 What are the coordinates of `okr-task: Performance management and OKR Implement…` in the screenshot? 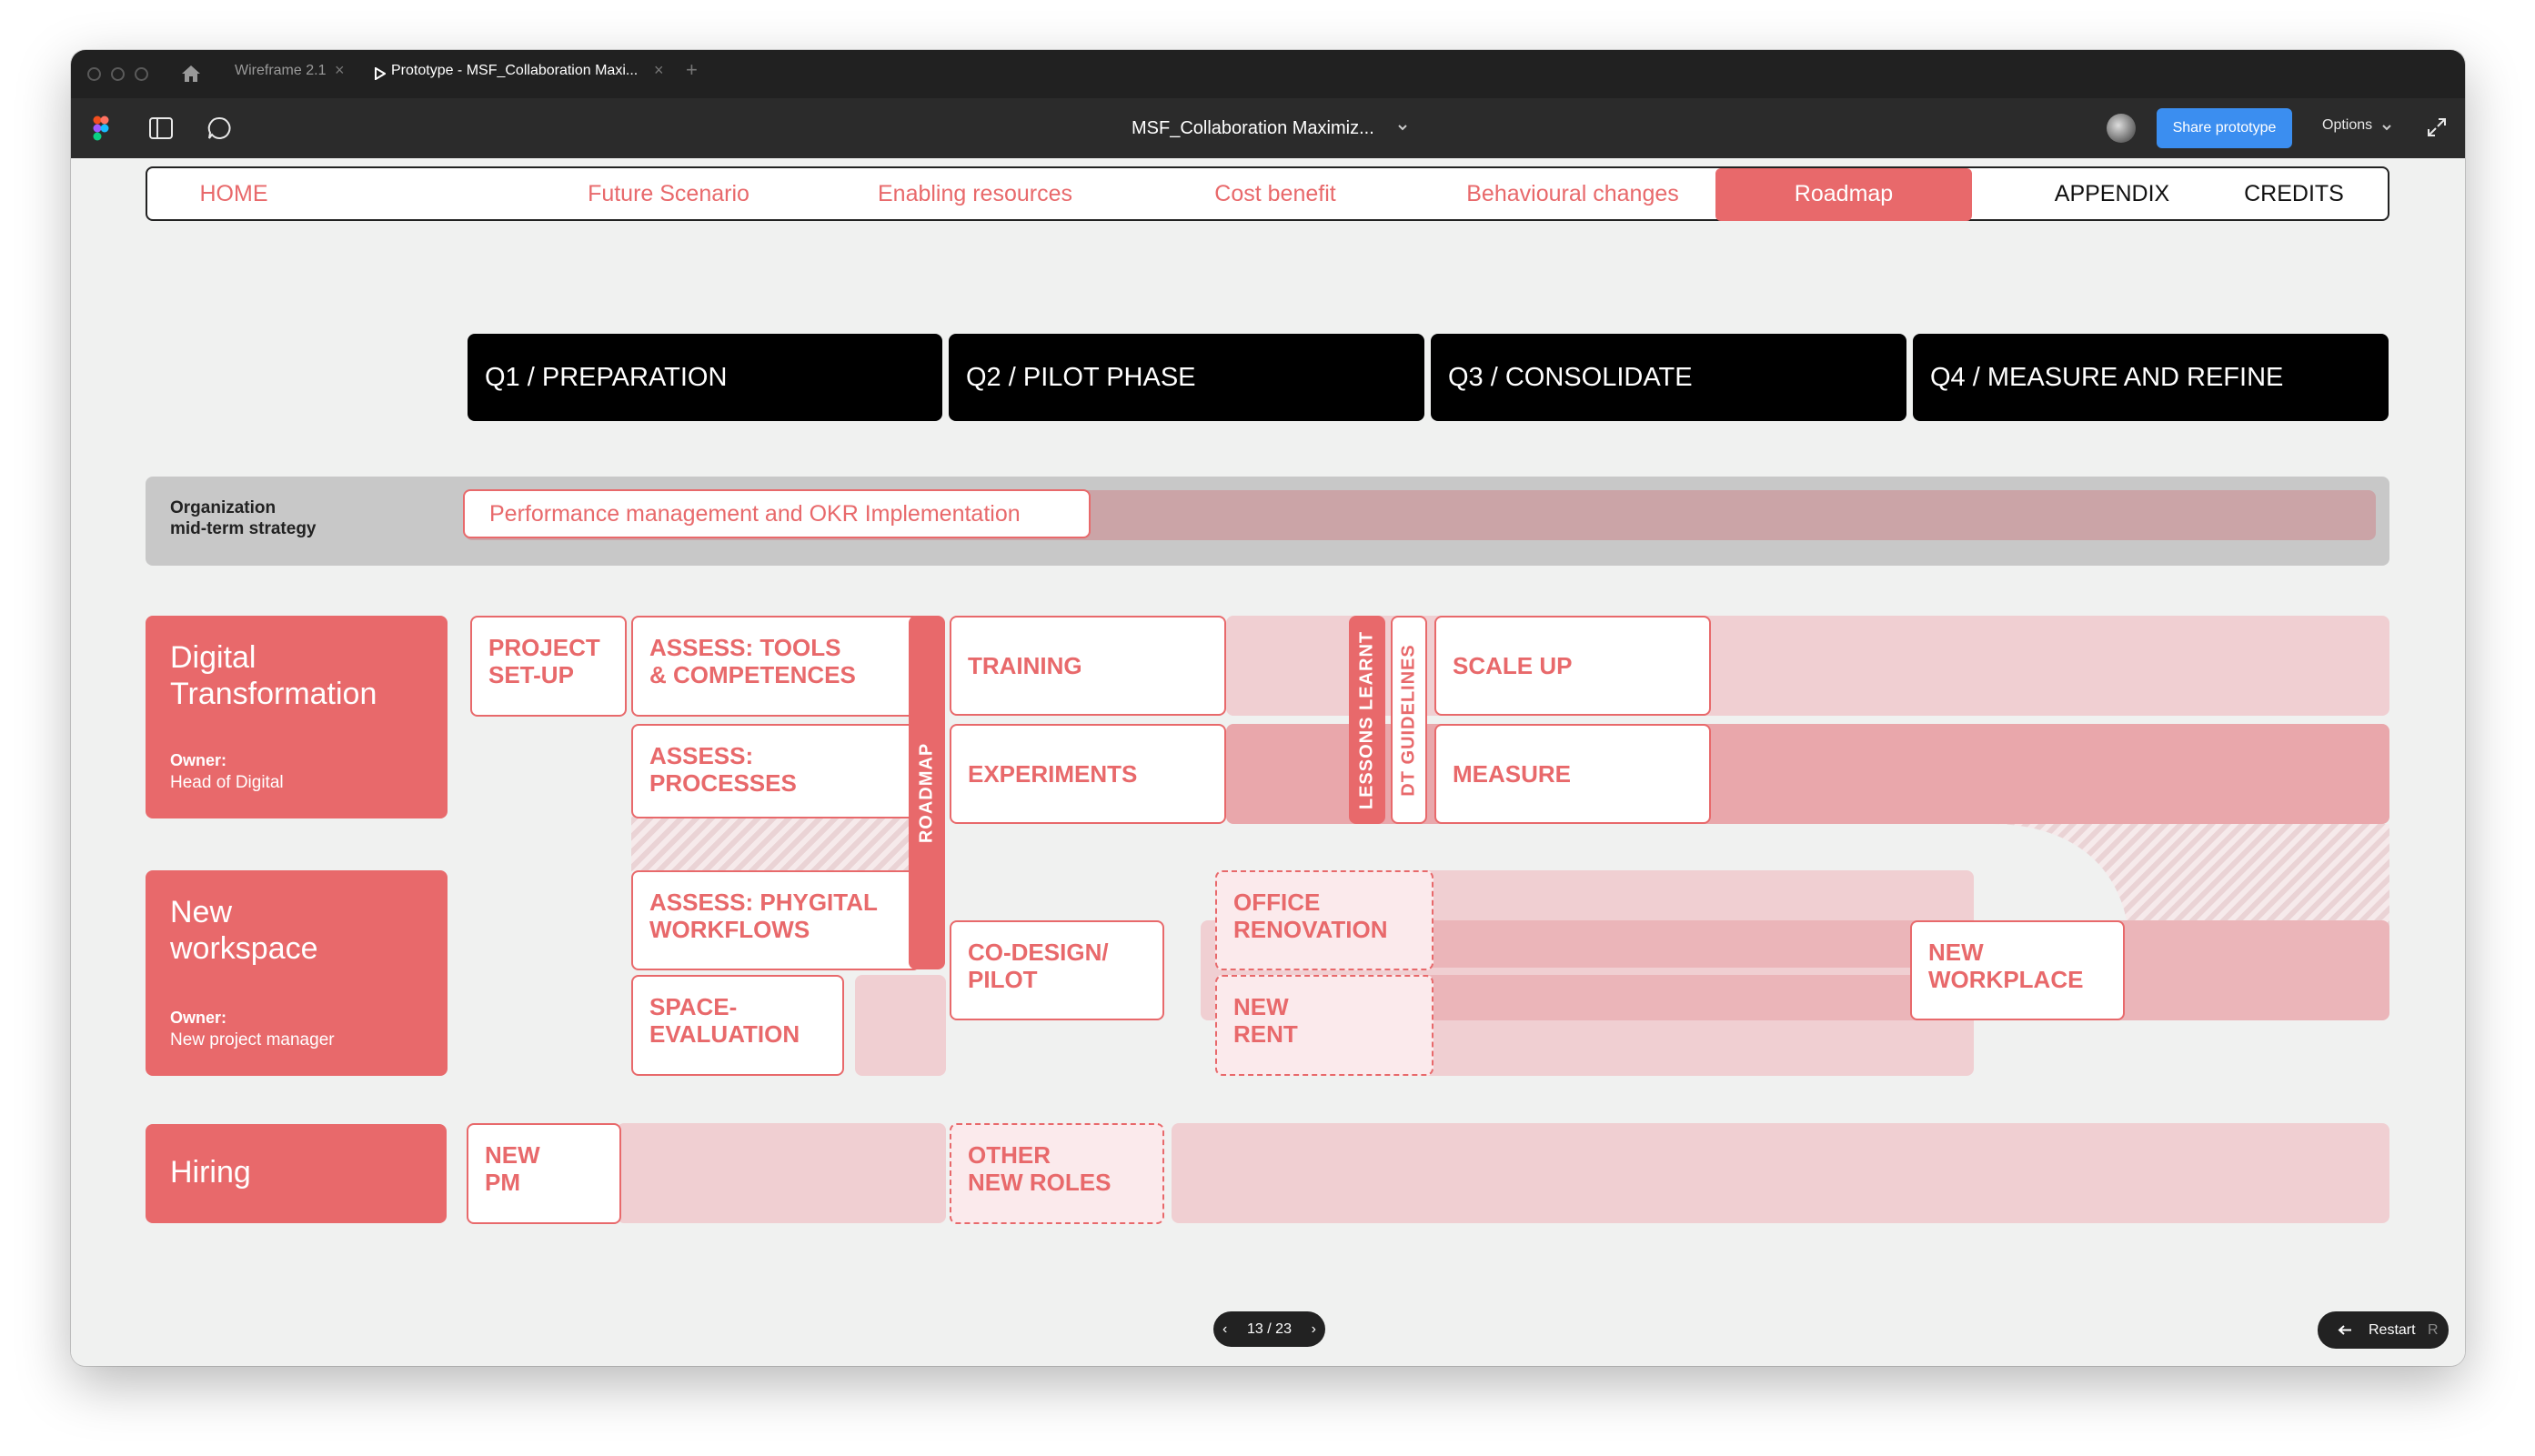 It's located at (777, 513).